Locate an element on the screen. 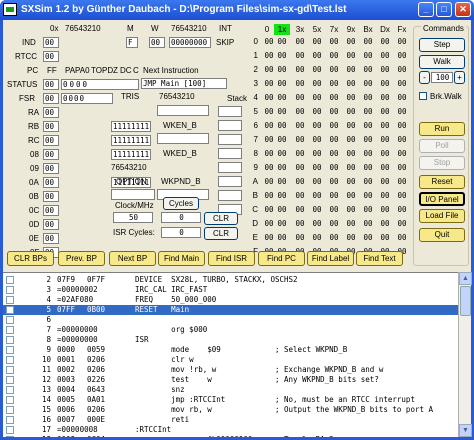  listing-row: 7 =00000000 org $000 is located at coordinates (230, 330).